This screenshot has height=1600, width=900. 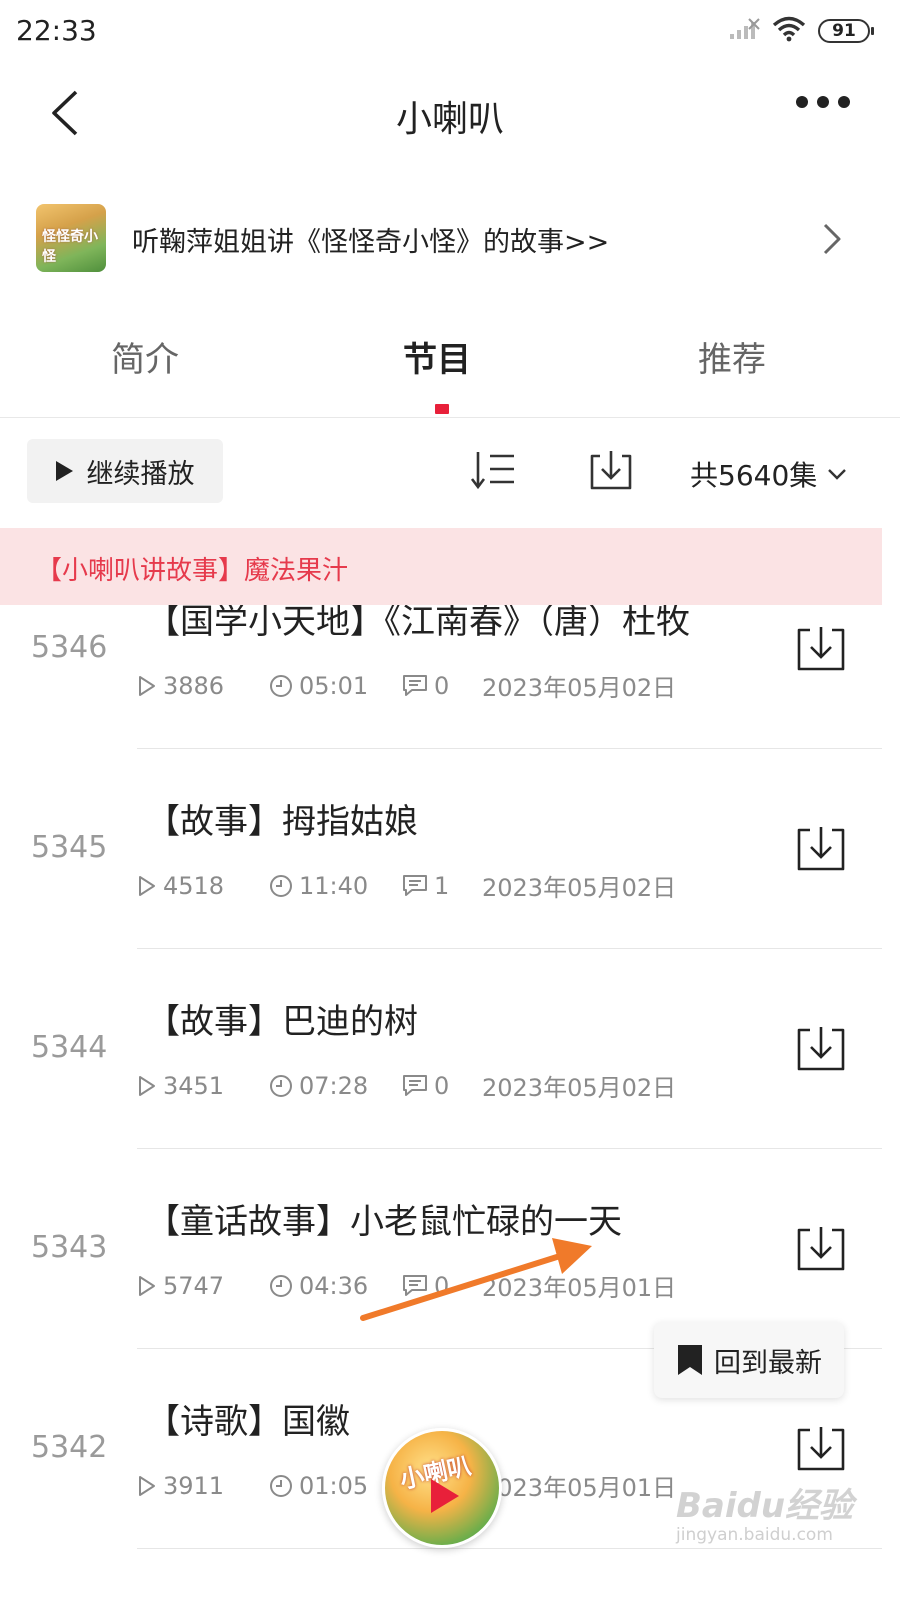 I want to click on chevron-down-icon, so click(x=837, y=474).